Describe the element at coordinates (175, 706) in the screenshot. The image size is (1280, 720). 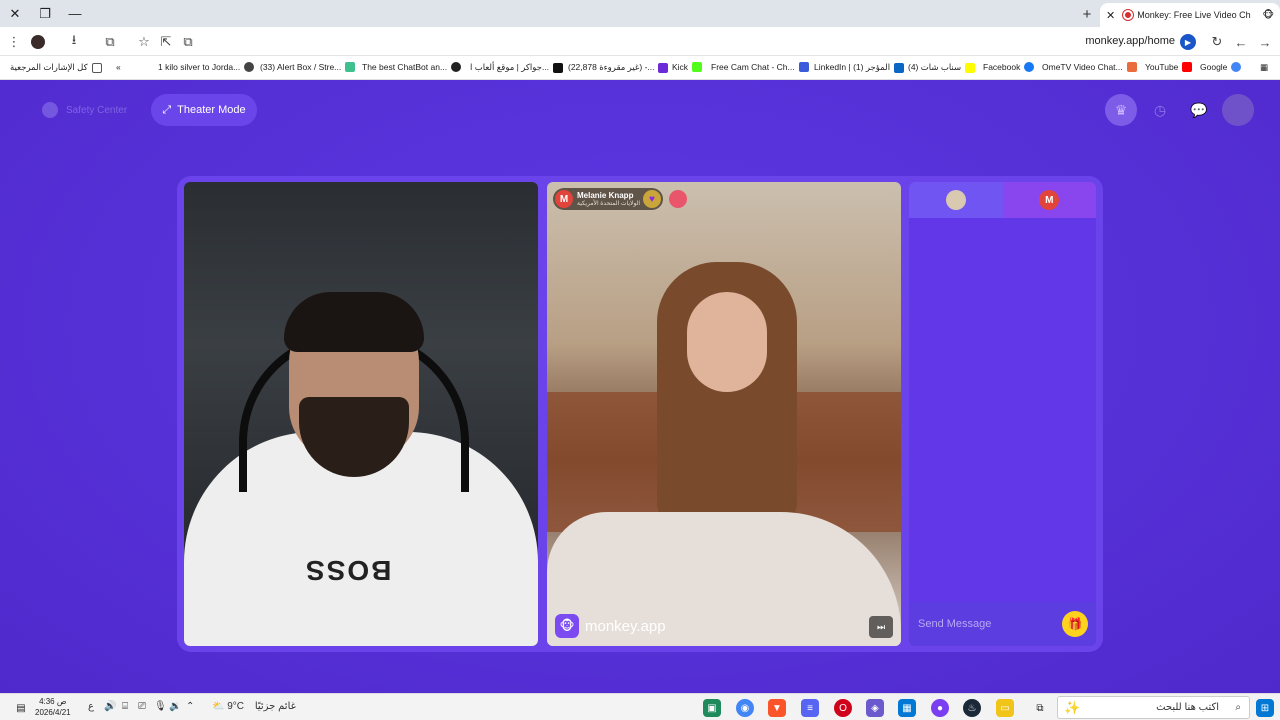
I see `speaker-icon: 🔉` at that location.